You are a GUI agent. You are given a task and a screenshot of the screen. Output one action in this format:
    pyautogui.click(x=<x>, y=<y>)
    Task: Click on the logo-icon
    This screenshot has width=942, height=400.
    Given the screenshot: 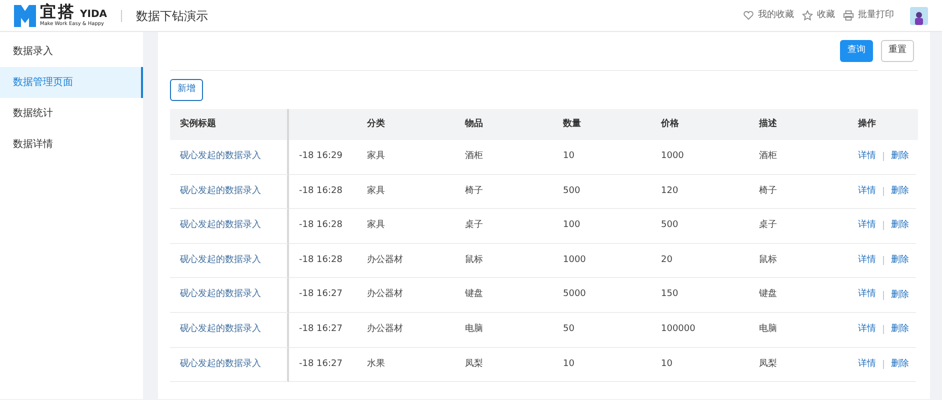 What is the action you would take?
    pyautogui.click(x=25, y=15)
    